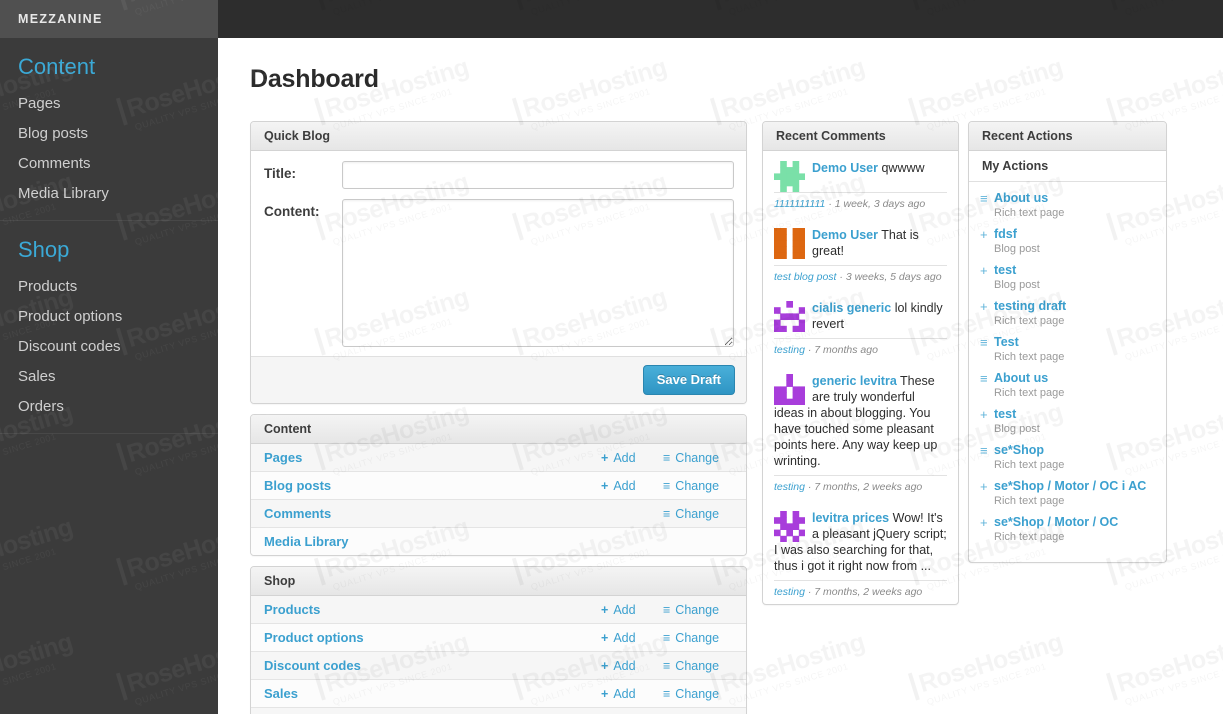 Image resolution: width=1223 pixels, height=714 pixels. I want to click on sidebar-item-blog-posts: Blog posts, so click(109, 134).